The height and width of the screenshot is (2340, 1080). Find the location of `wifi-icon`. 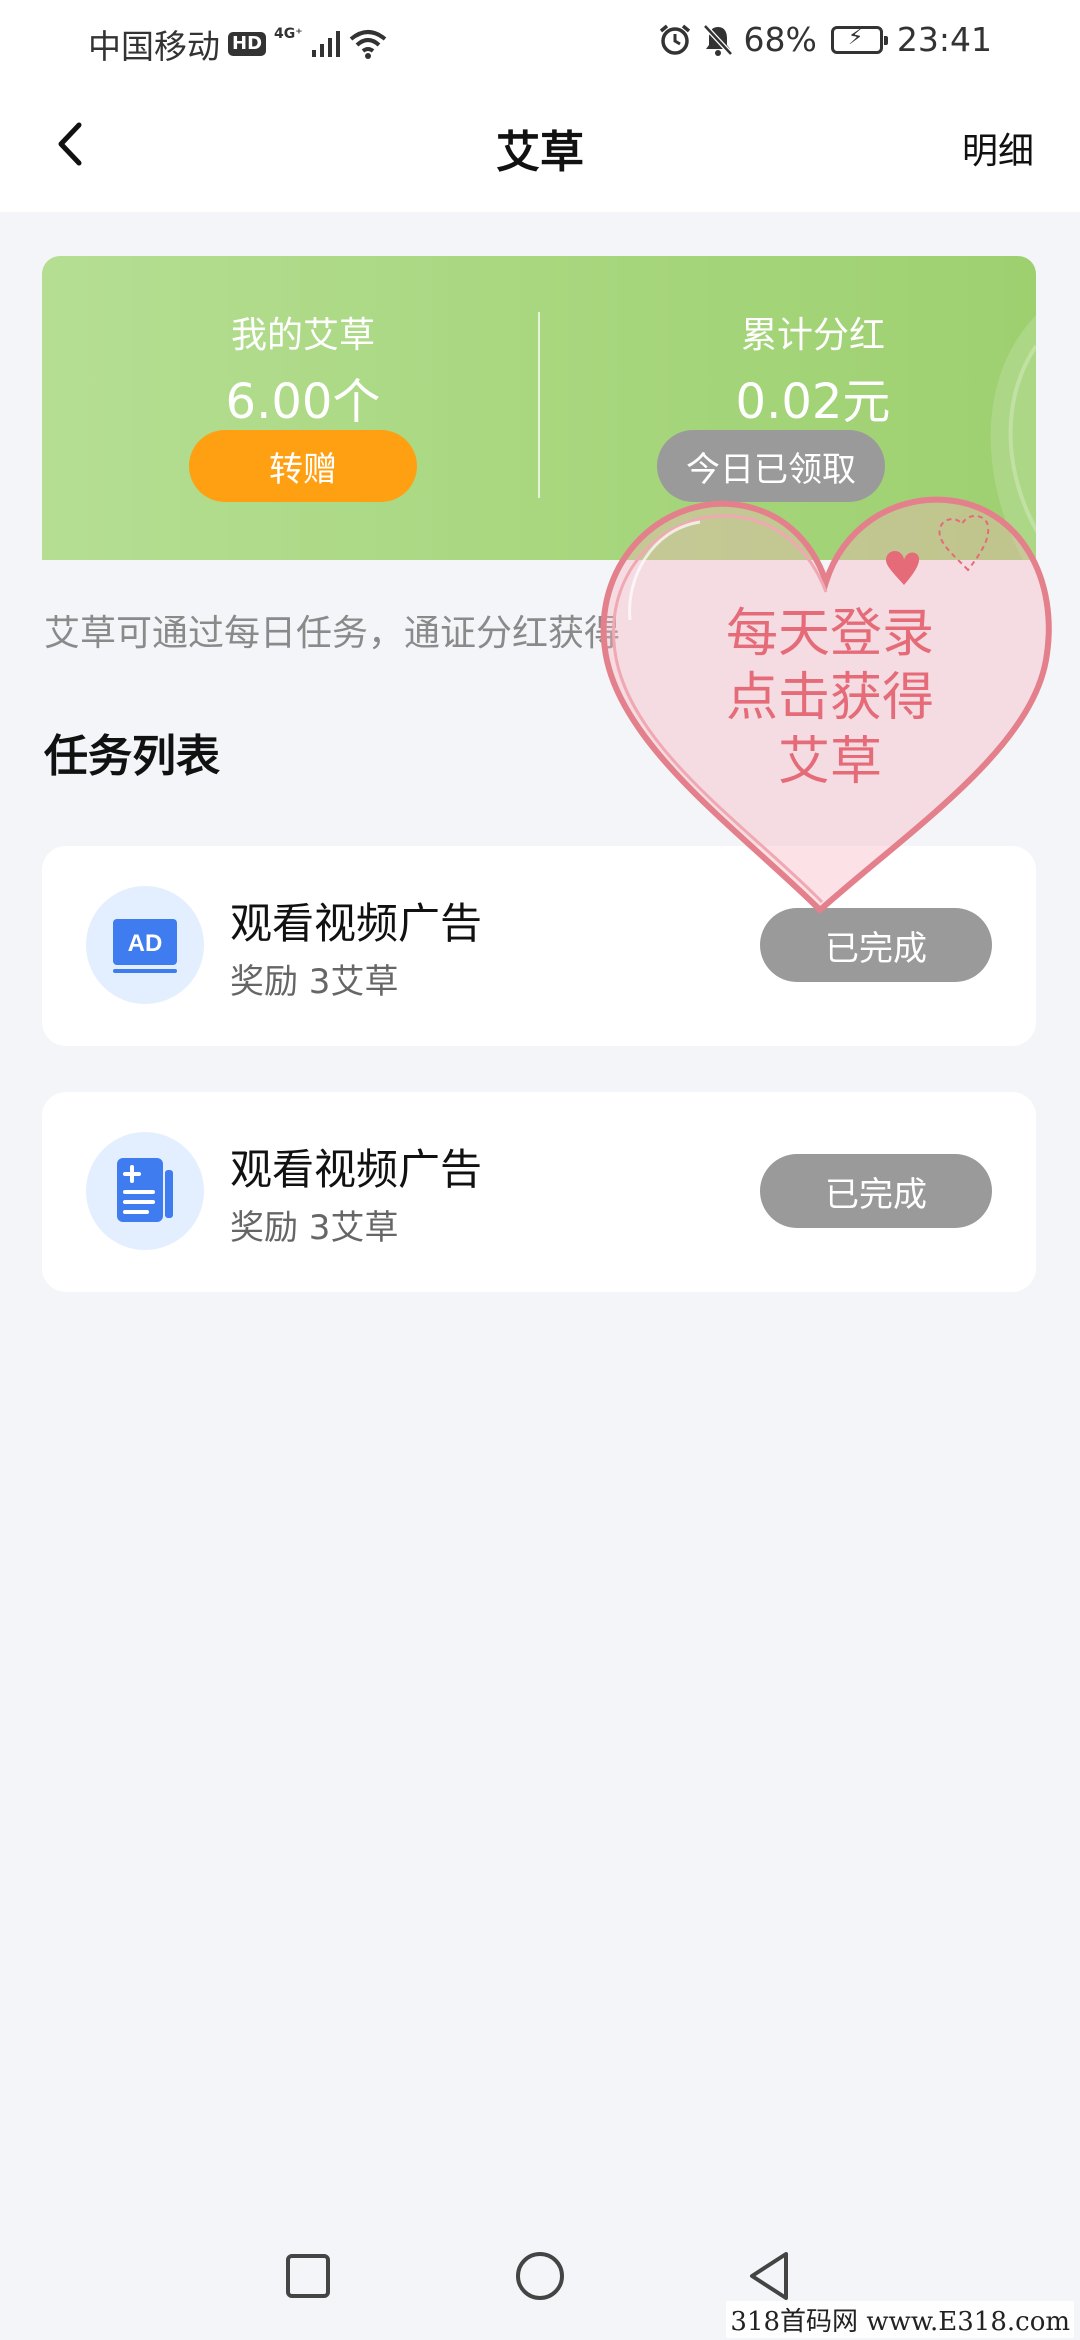

wifi-icon is located at coordinates (367, 44).